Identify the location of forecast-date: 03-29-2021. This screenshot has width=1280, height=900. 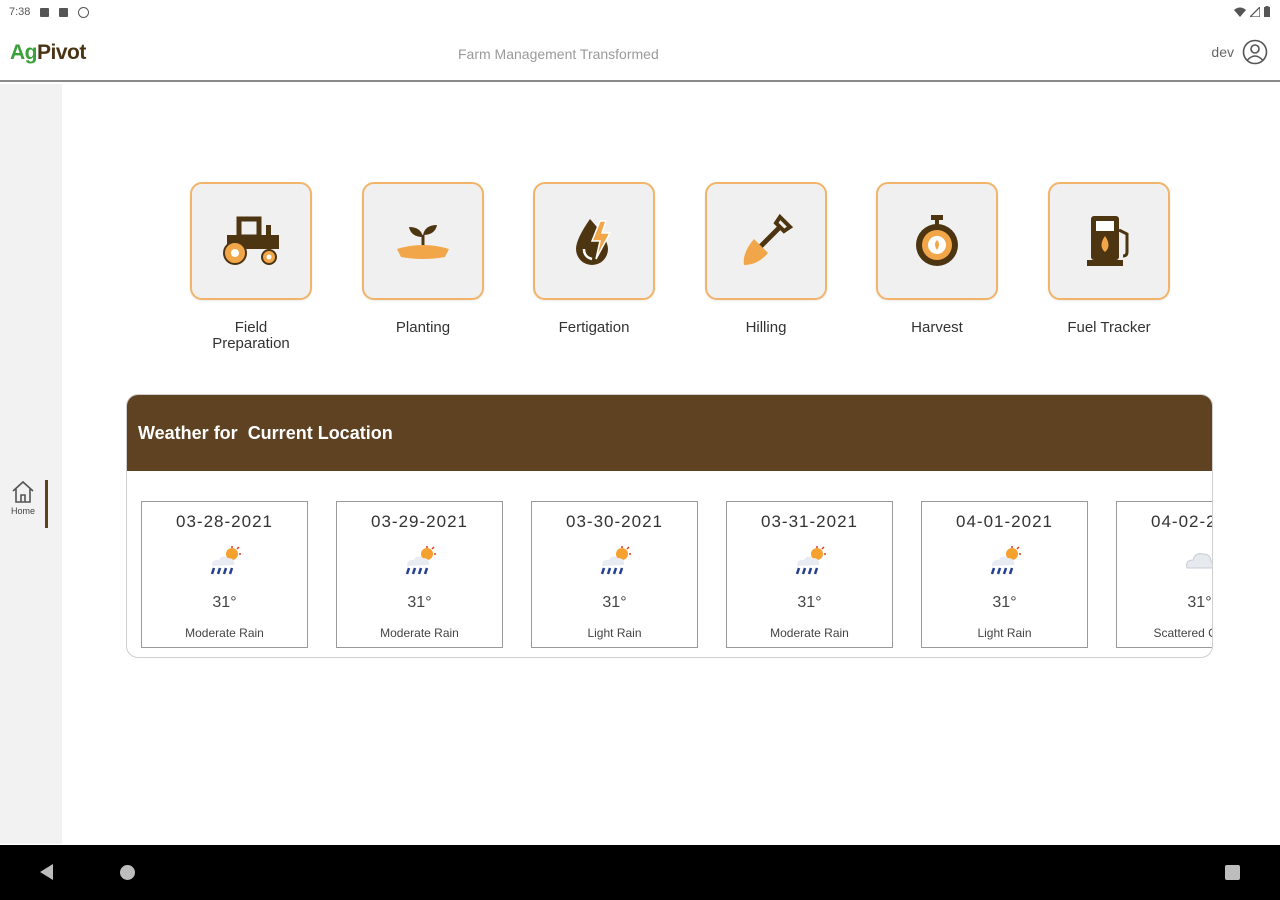
(419, 521).